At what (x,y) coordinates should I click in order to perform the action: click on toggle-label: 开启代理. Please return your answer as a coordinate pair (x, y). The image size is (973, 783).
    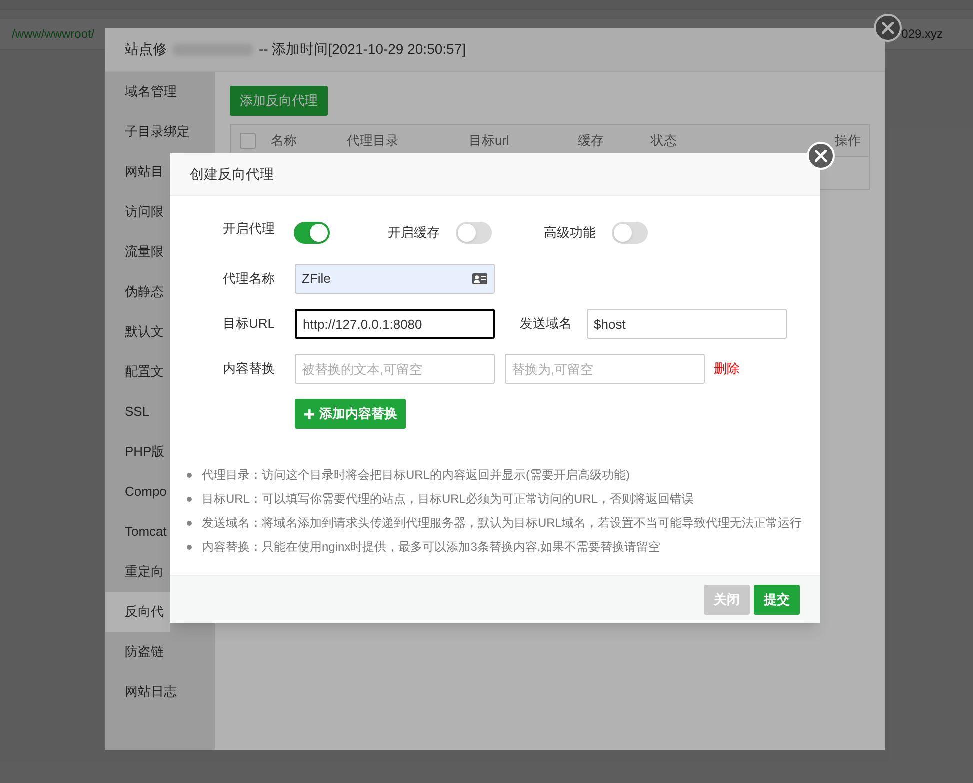
    Looking at the image, I should click on (248, 229).